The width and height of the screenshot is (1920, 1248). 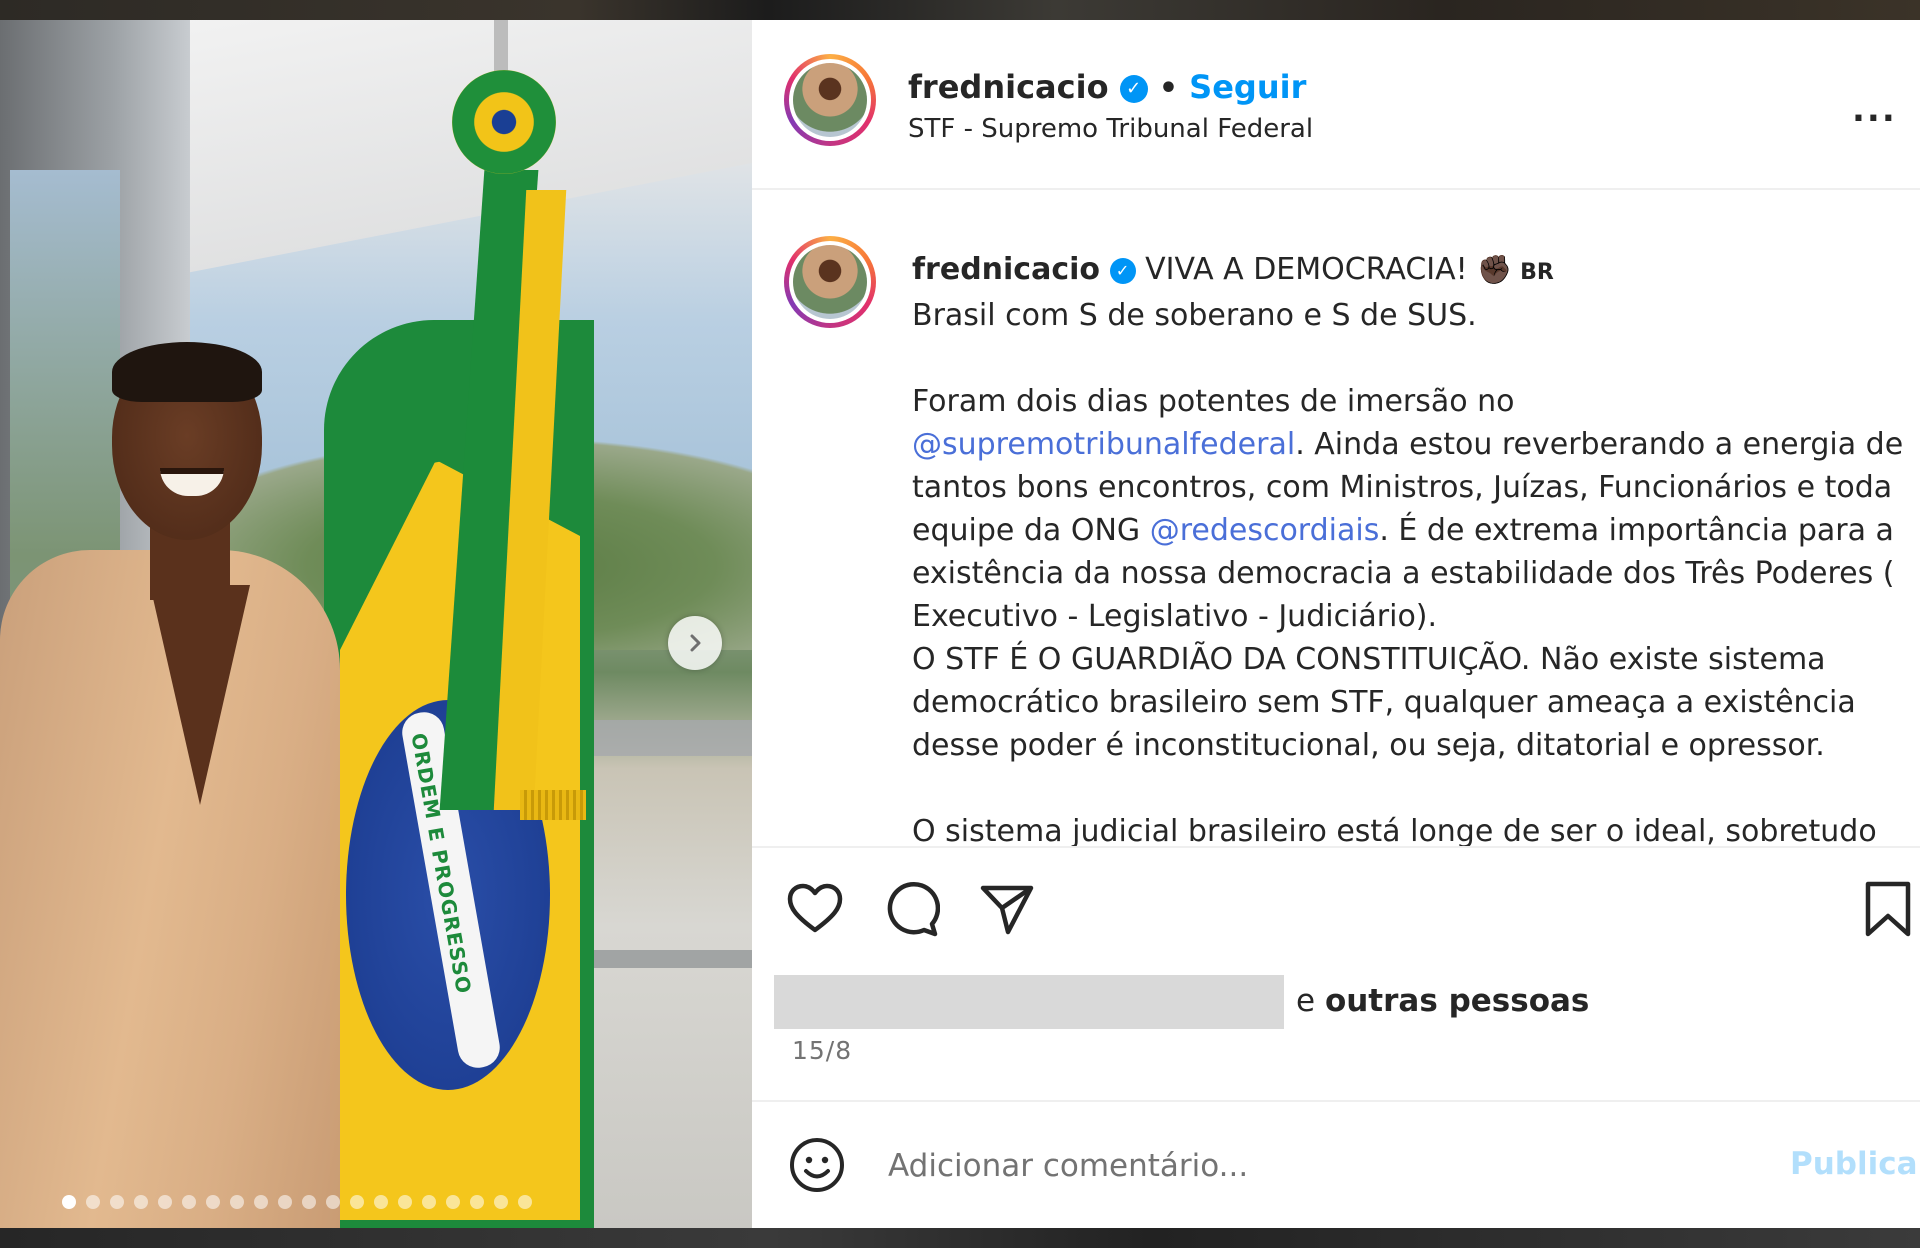 What do you see at coordinates (1265, 530) in the screenshot?
I see `mention-redescordiais: @redescordiais` at bounding box center [1265, 530].